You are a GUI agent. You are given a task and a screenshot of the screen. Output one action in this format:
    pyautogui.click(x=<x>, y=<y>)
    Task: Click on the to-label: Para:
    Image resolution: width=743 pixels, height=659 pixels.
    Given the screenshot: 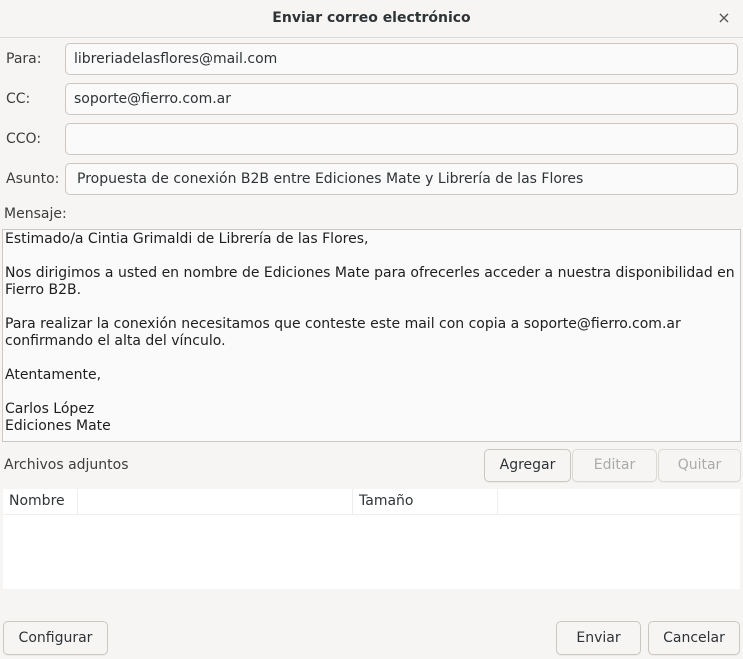 What is the action you would take?
    pyautogui.click(x=24, y=59)
    